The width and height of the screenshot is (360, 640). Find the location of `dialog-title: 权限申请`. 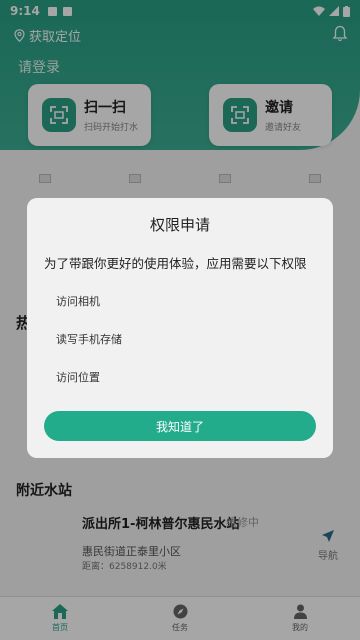

dialog-title: 权限申请 is located at coordinates (179, 225).